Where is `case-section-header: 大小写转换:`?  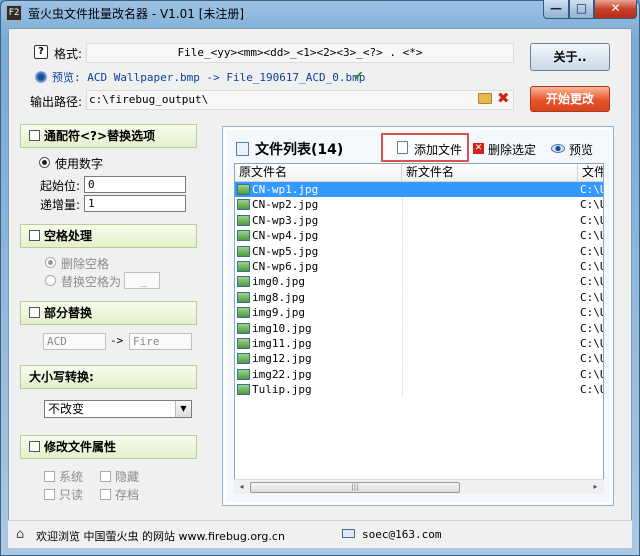 case-section-header: 大小写转换: is located at coordinates (108, 377).